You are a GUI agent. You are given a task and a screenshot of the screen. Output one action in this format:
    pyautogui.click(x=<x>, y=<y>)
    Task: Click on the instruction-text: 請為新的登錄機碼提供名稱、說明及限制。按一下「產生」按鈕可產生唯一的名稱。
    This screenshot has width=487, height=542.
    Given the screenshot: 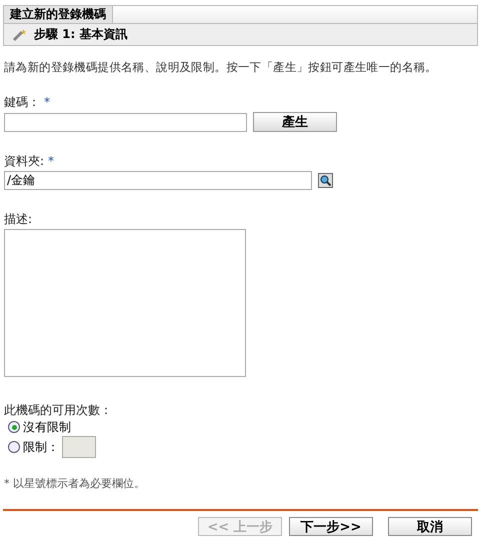 What is the action you would take?
    pyautogui.click(x=221, y=67)
    